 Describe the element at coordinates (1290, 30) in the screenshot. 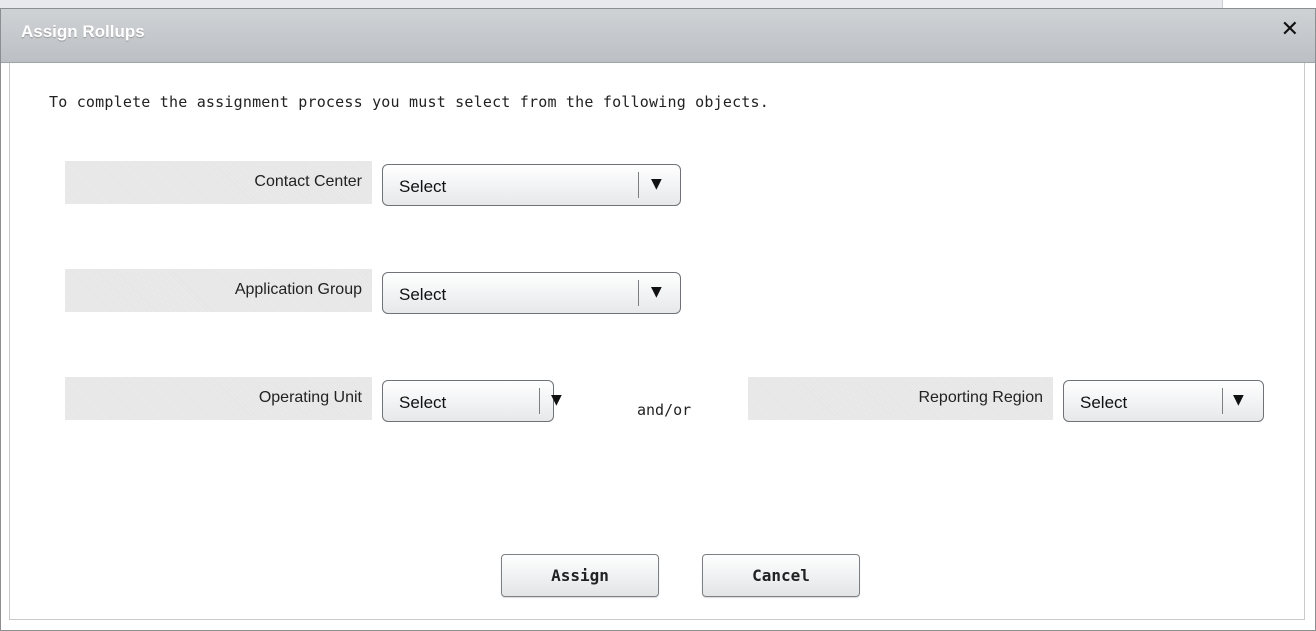

I see `close-icon: ✕` at that location.